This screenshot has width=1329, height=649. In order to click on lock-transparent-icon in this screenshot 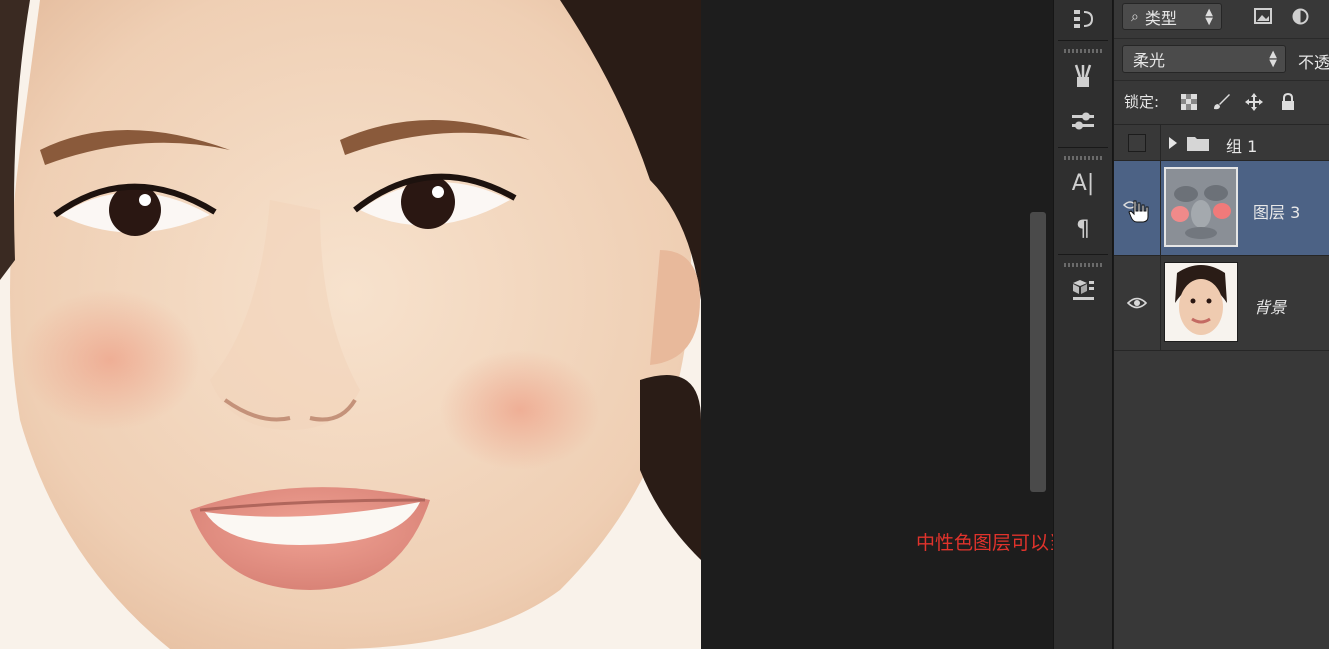, I will do `click(1189, 102)`.